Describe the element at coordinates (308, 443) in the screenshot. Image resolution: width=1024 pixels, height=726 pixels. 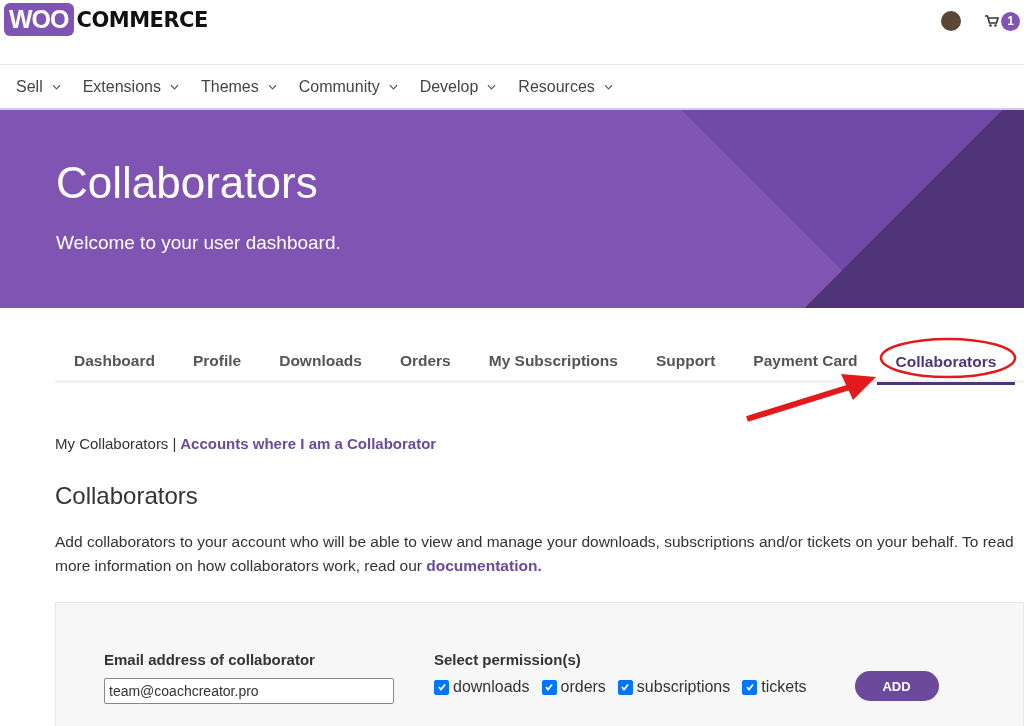
I see `accounts-link: Accounts where I am a Collaborator` at that location.